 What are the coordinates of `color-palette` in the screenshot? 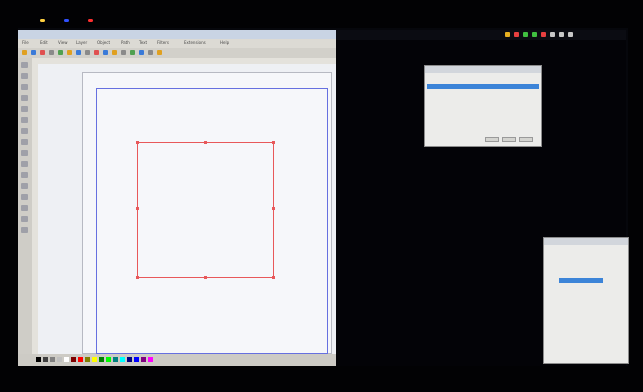 It's located at (136, 360).